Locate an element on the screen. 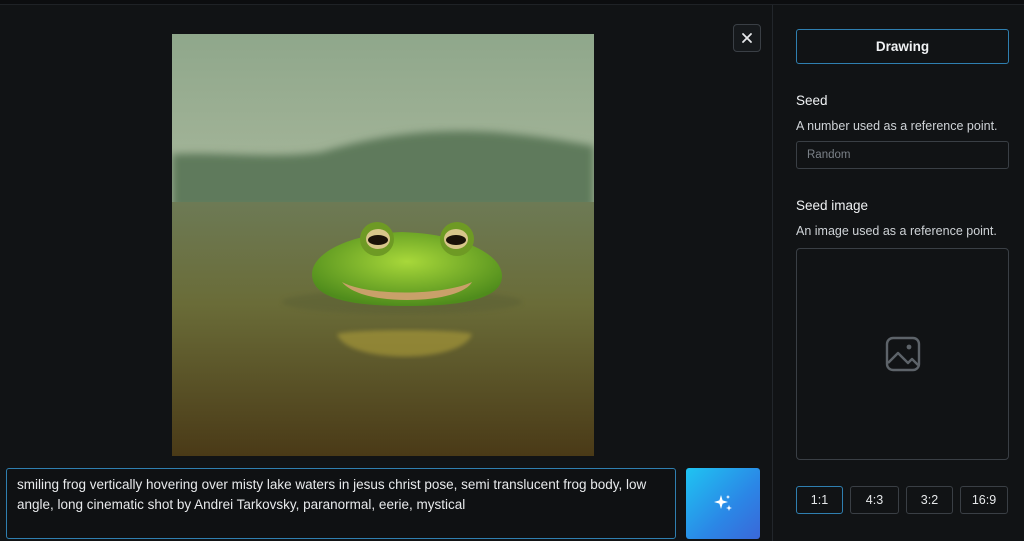 The image size is (1024, 541). sparkles-icon is located at coordinates (723, 502).